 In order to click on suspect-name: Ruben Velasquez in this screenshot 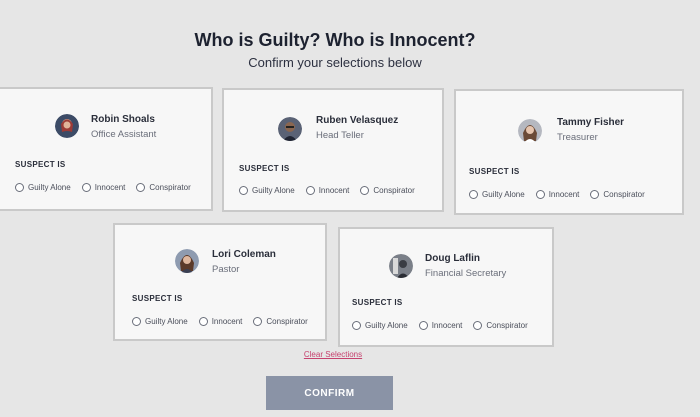, I will do `click(357, 120)`.